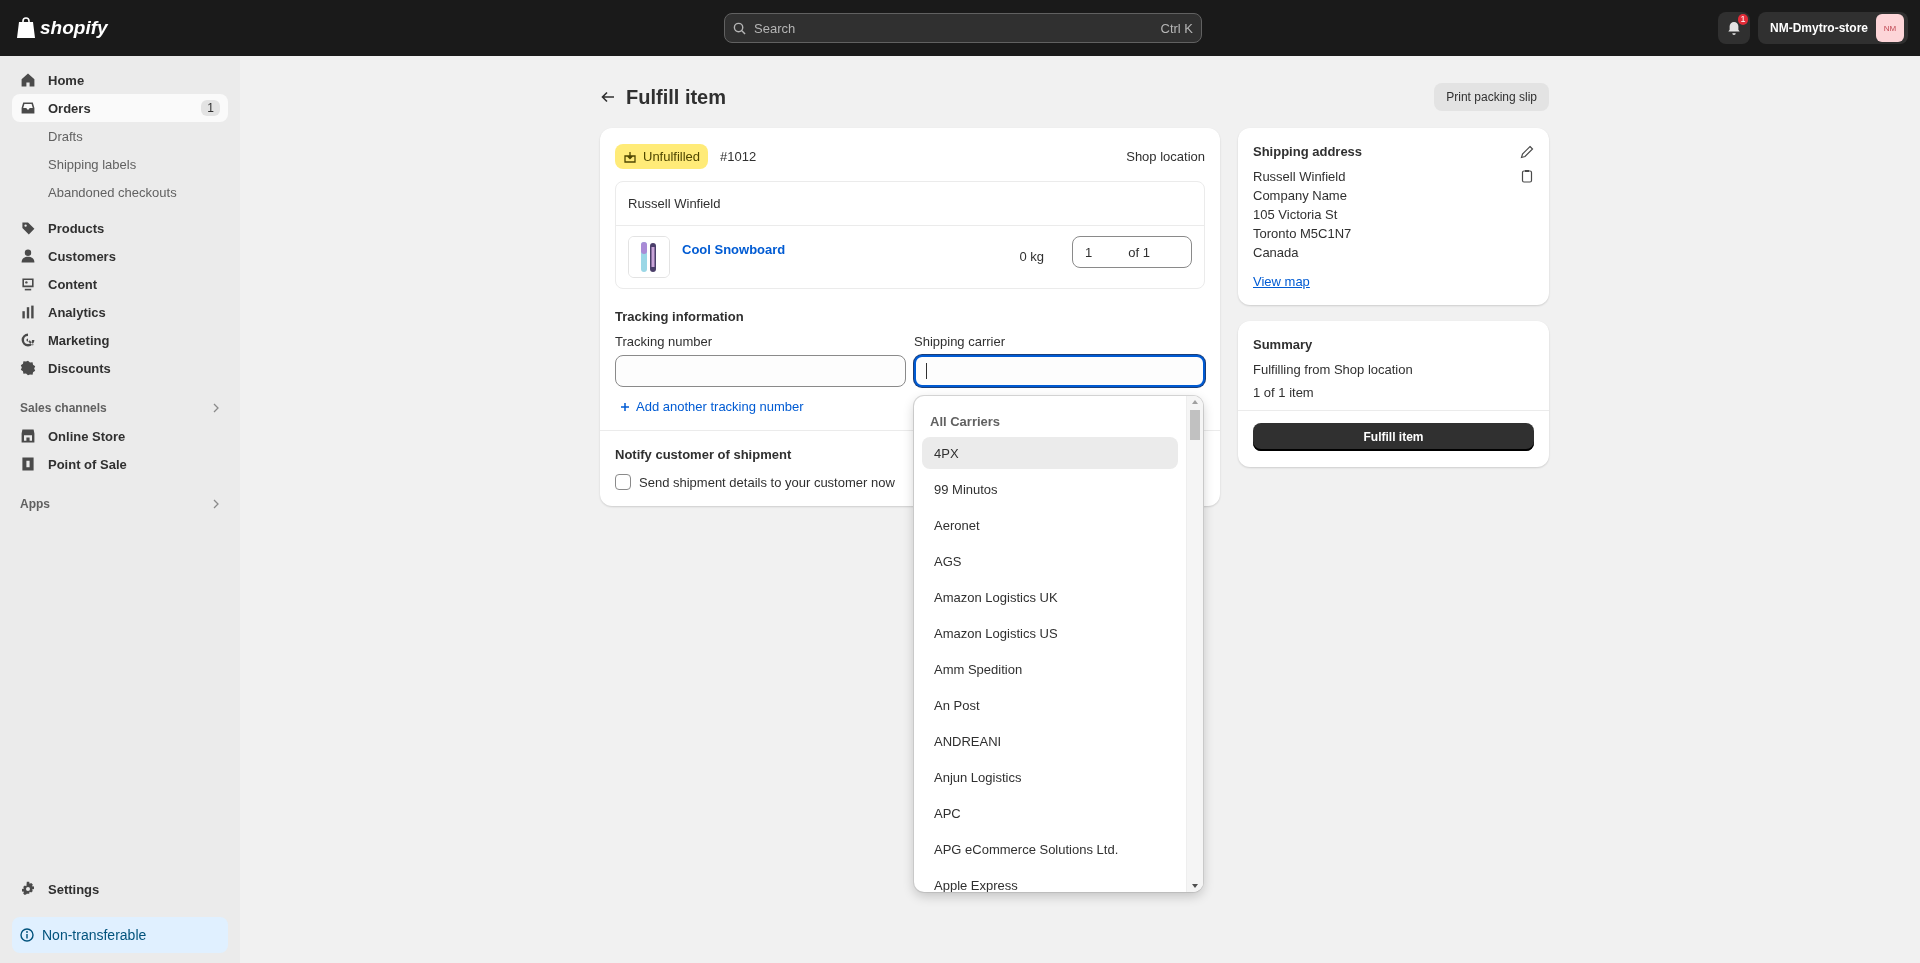 The height and width of the screenshot is (963, 1920). Describe the element at coordinates (1300, 195) in the screenshot. I see `address-line: Company Name` at that location.